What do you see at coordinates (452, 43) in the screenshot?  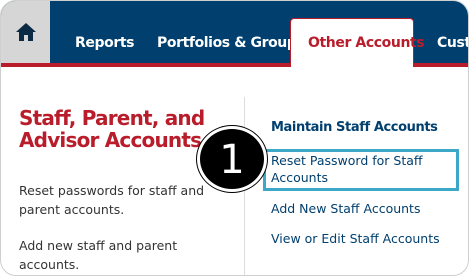 I see `nav-tab-customize: Custo` at bounding box center [452, 43].